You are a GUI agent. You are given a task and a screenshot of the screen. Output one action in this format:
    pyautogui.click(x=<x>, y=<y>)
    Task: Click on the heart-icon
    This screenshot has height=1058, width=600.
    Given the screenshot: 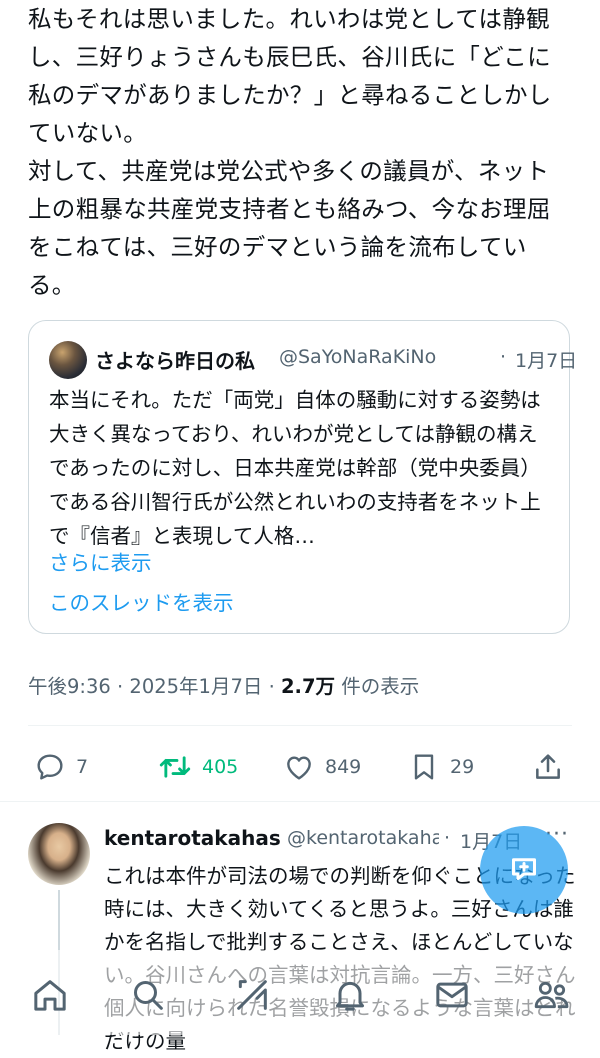 What is the action you would take?
    pyautogui.click(x=299, y=767)
    